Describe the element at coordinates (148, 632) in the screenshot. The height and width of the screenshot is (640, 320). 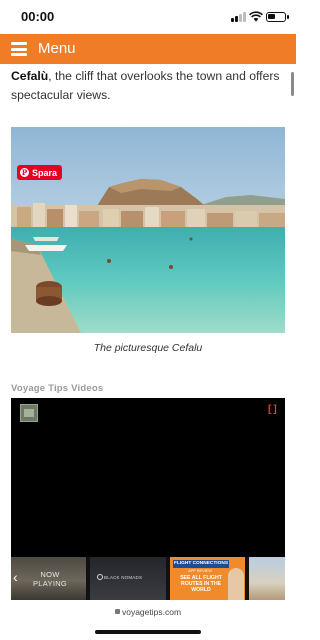
I see `home-indicator` at that location.